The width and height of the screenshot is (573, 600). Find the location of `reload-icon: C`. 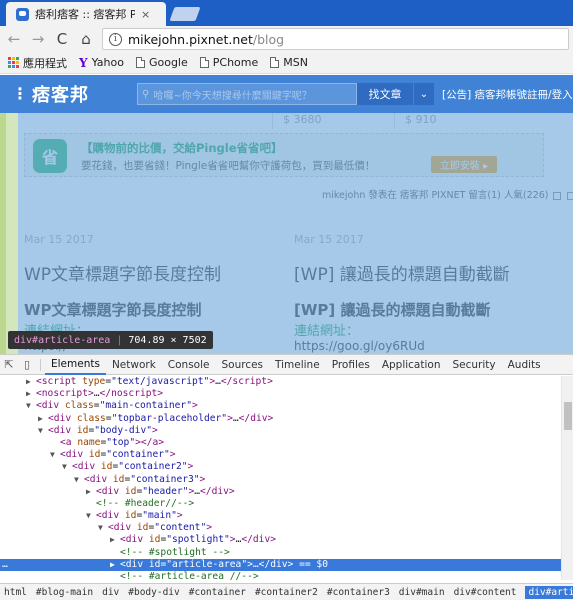

reload-icon: C is located at coordinates (62, 39).